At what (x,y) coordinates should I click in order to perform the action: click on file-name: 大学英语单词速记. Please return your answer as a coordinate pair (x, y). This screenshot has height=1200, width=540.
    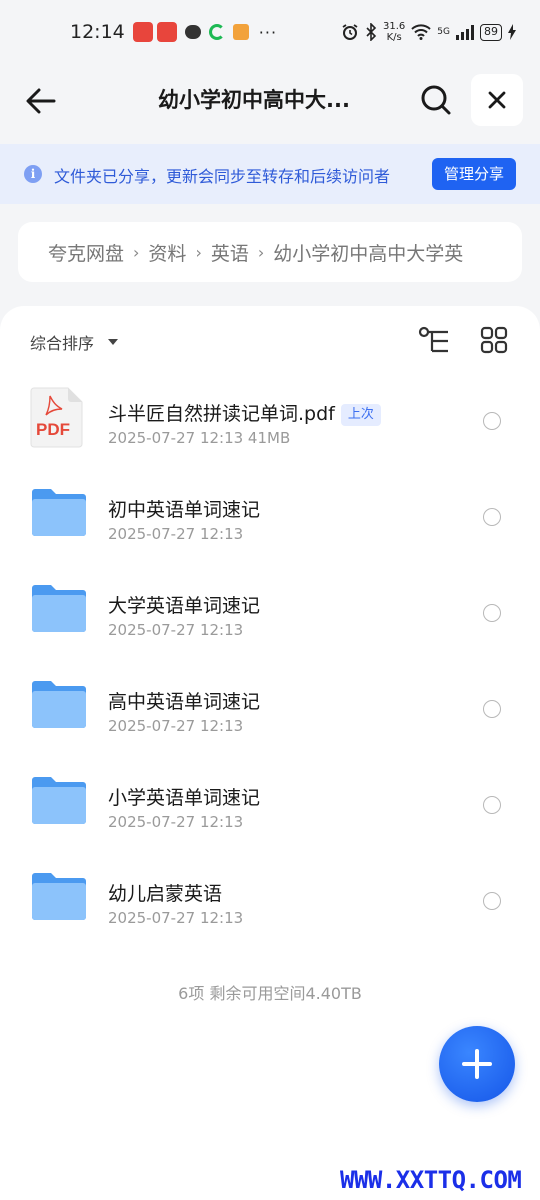
    Looking at the image, I should click on (184, 606).